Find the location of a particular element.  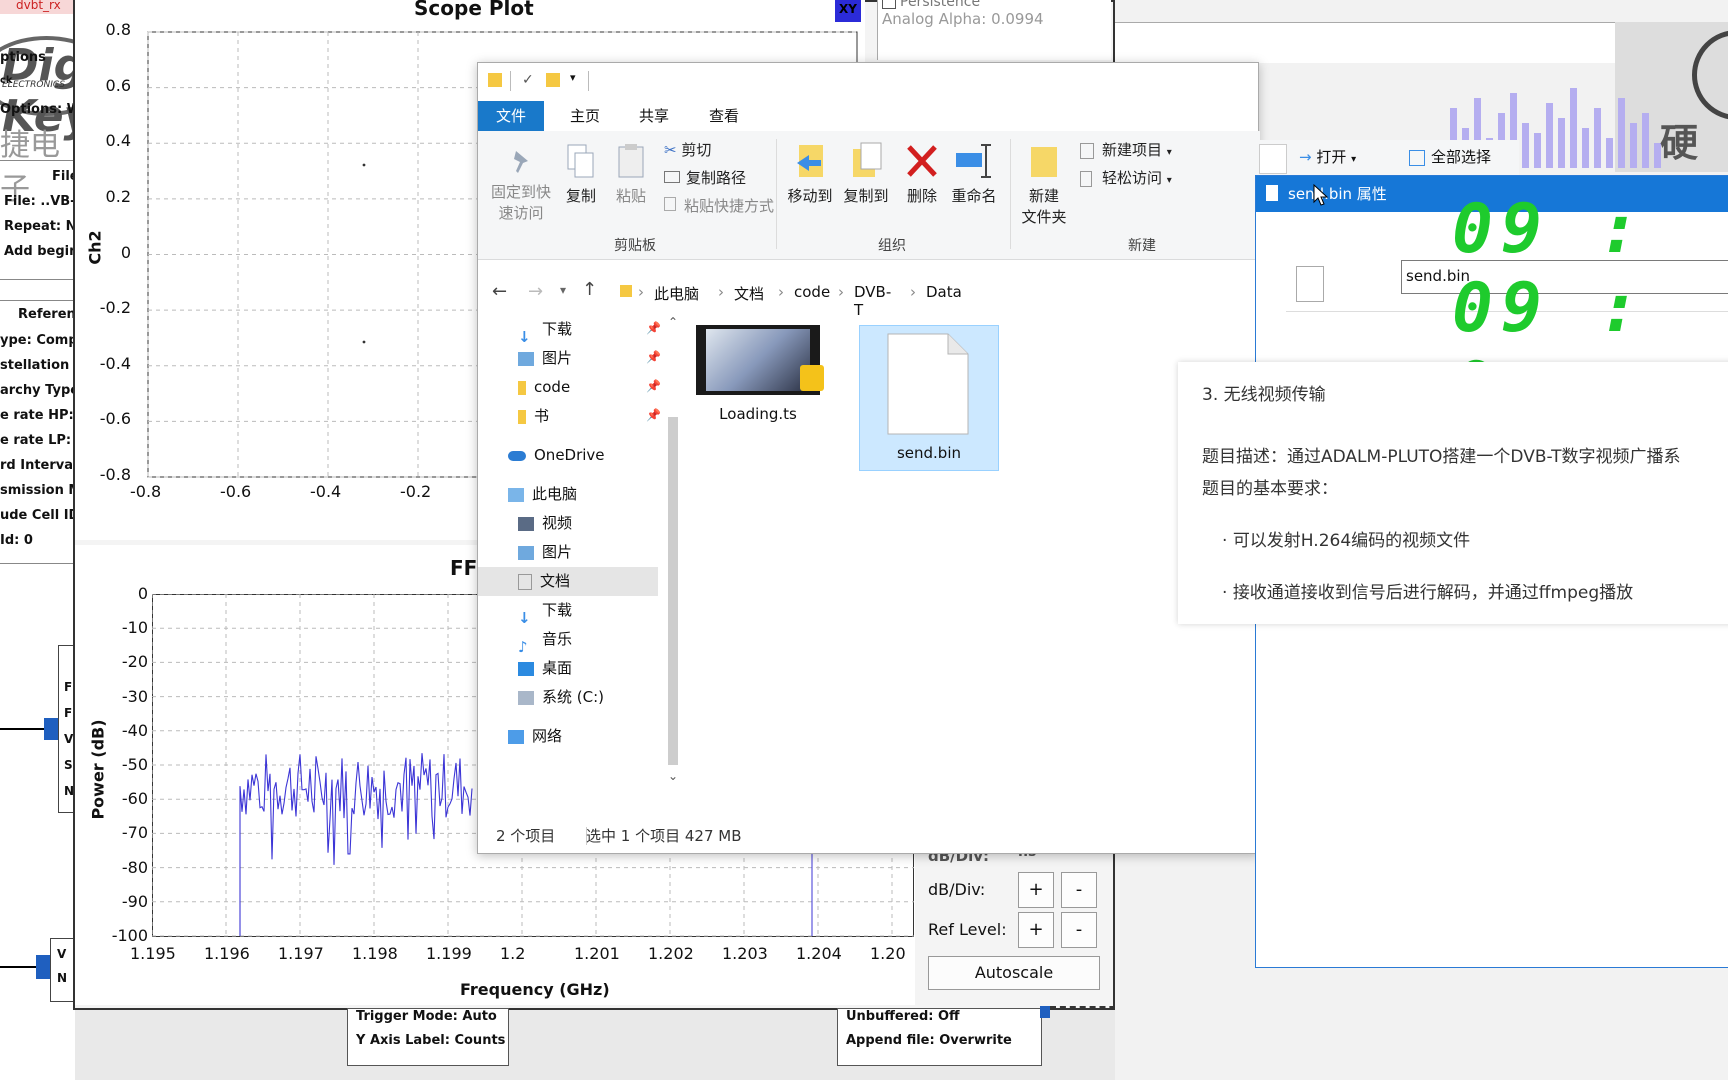

scope-x-tick: -0.4 is located at coordinates (326, 491).